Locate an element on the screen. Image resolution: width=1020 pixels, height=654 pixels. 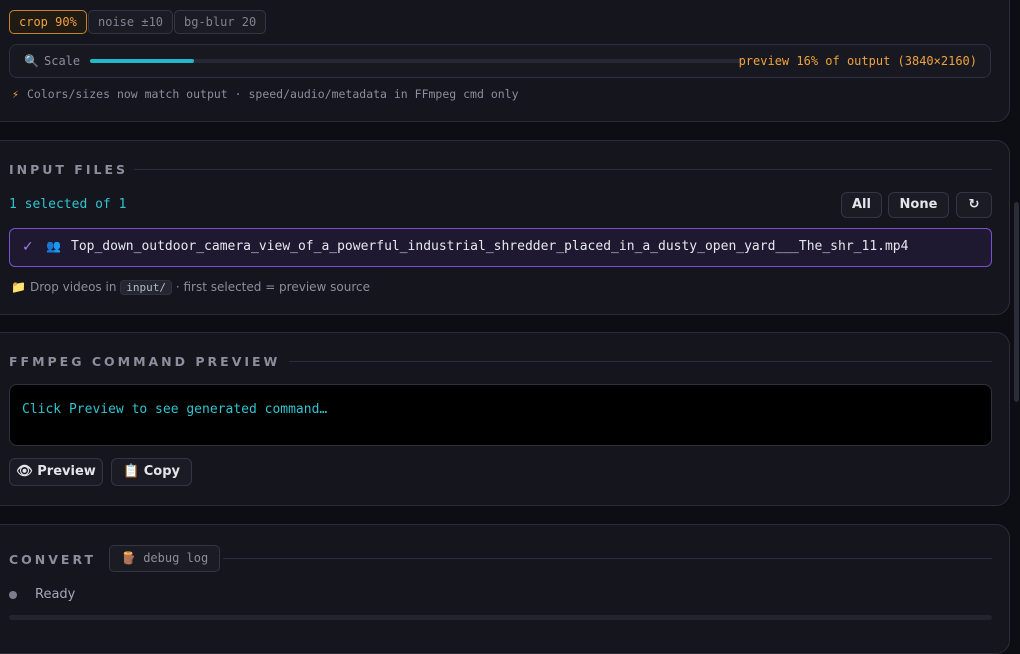
scale-slider-fill is located at coordinates (142, 61).